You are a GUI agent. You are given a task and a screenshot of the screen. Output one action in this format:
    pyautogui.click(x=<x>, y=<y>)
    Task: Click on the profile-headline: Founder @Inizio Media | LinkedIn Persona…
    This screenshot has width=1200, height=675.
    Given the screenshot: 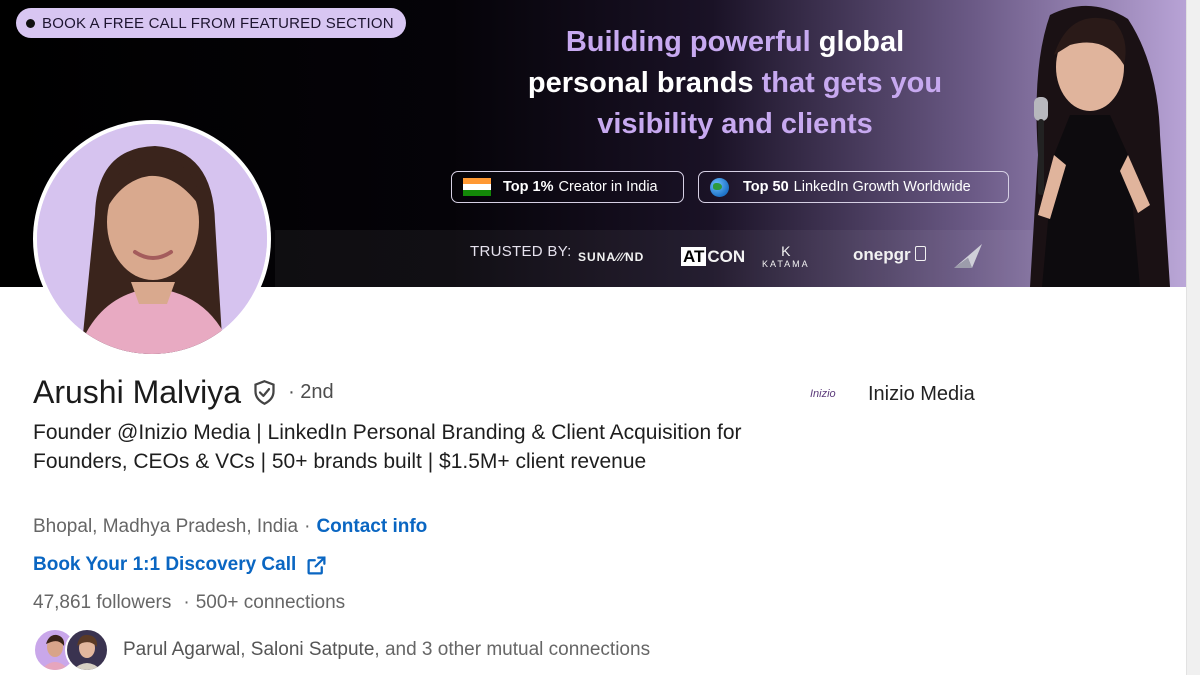 What is the action you would take?
    pyautogui.click(x=387, y=447)
    